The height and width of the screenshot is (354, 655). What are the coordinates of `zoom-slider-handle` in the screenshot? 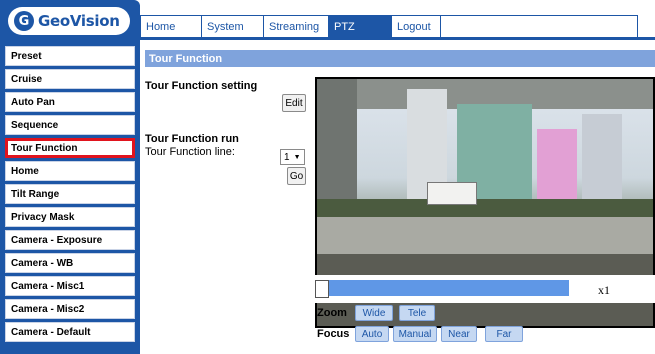 It's located at (322, 289).